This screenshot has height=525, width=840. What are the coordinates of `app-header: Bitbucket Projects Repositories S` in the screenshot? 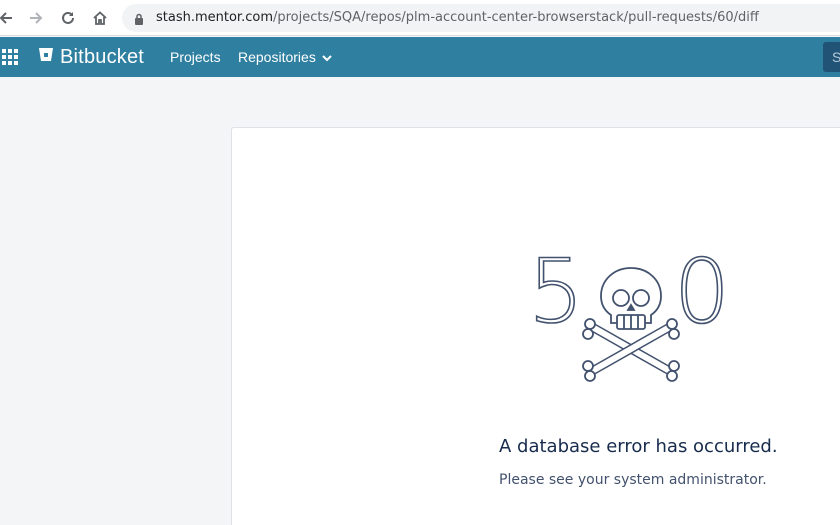 It's located at (420, 57).